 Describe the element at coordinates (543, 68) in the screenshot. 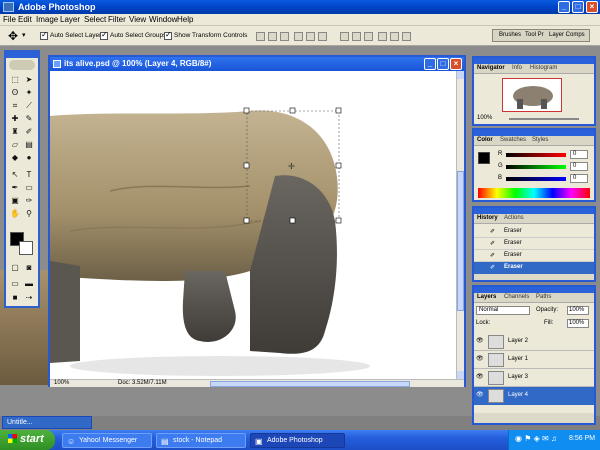

I see `tab-histogram: Histogram` at that location.